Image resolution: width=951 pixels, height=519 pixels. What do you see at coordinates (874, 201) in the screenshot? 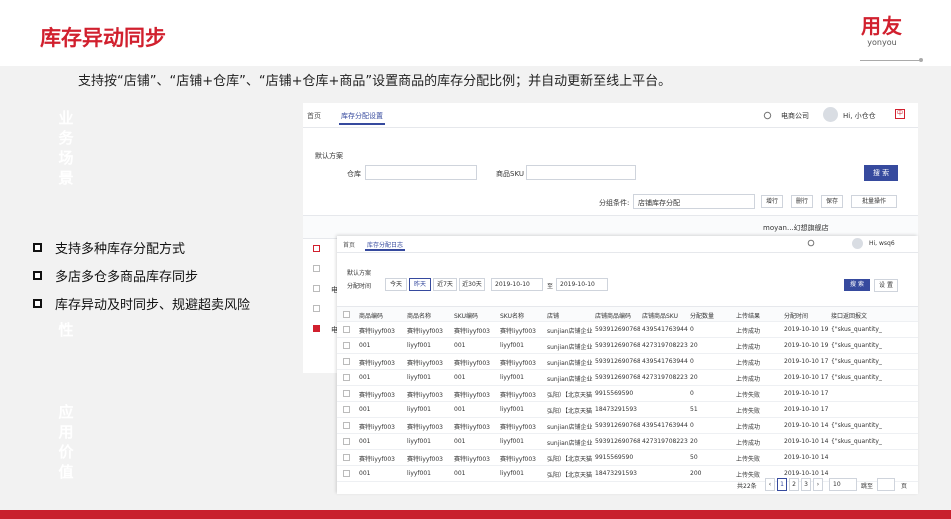
I see `batch-button: 批量操作` at bounding box center [874, 201].